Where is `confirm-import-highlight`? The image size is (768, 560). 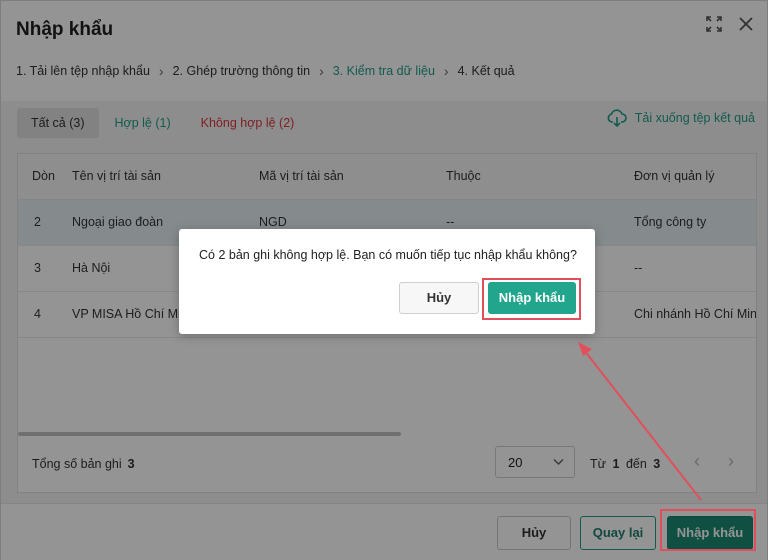 confirm-import-highlight is located at coordinates (531, 299).